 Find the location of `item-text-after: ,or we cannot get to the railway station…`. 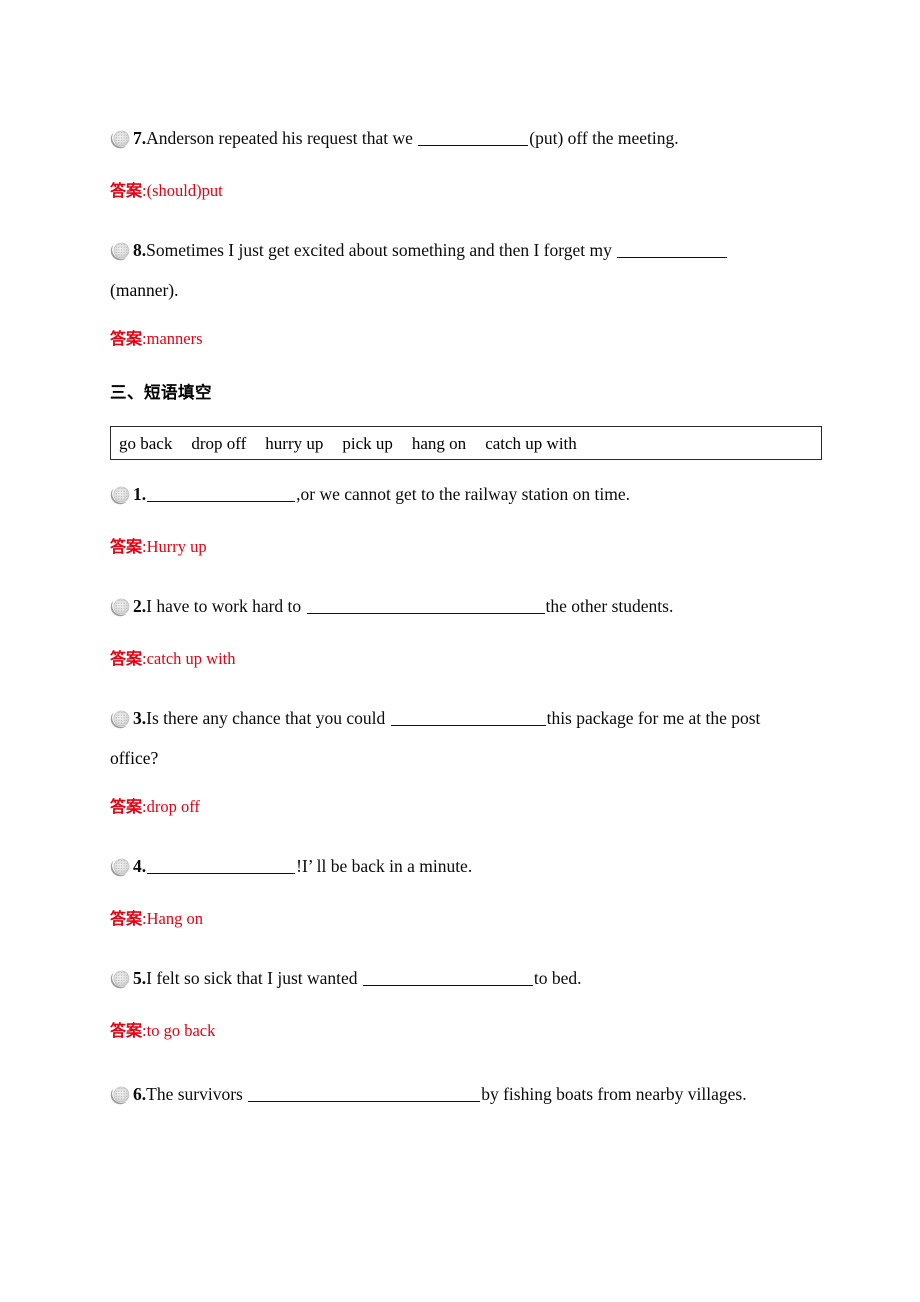

item-text-after: ,or we cannot get to the railway station… is located at coordinates (463, 494).